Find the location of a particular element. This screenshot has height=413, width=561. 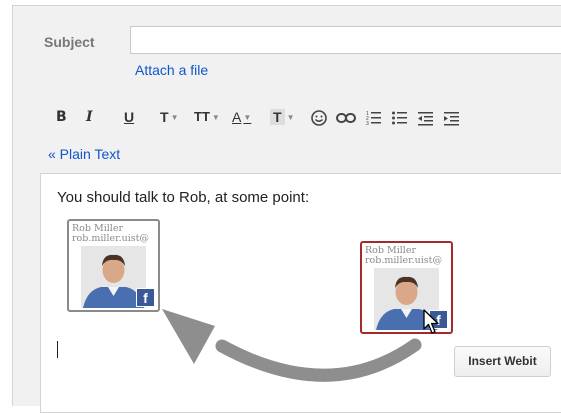

highlight-label: T is located at coordinates (277, 117).